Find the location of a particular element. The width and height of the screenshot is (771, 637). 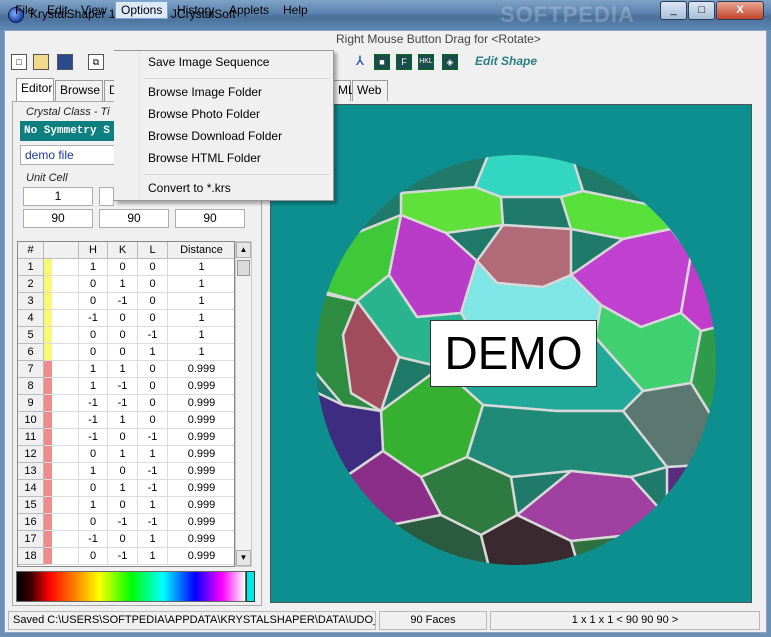

crystal-class-select: No Symmetry S is located at coordinates (68, 131).